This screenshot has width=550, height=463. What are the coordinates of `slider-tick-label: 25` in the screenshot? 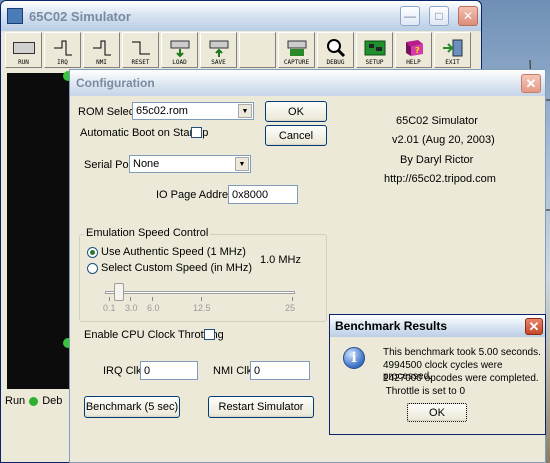 It's located at (290, 308).